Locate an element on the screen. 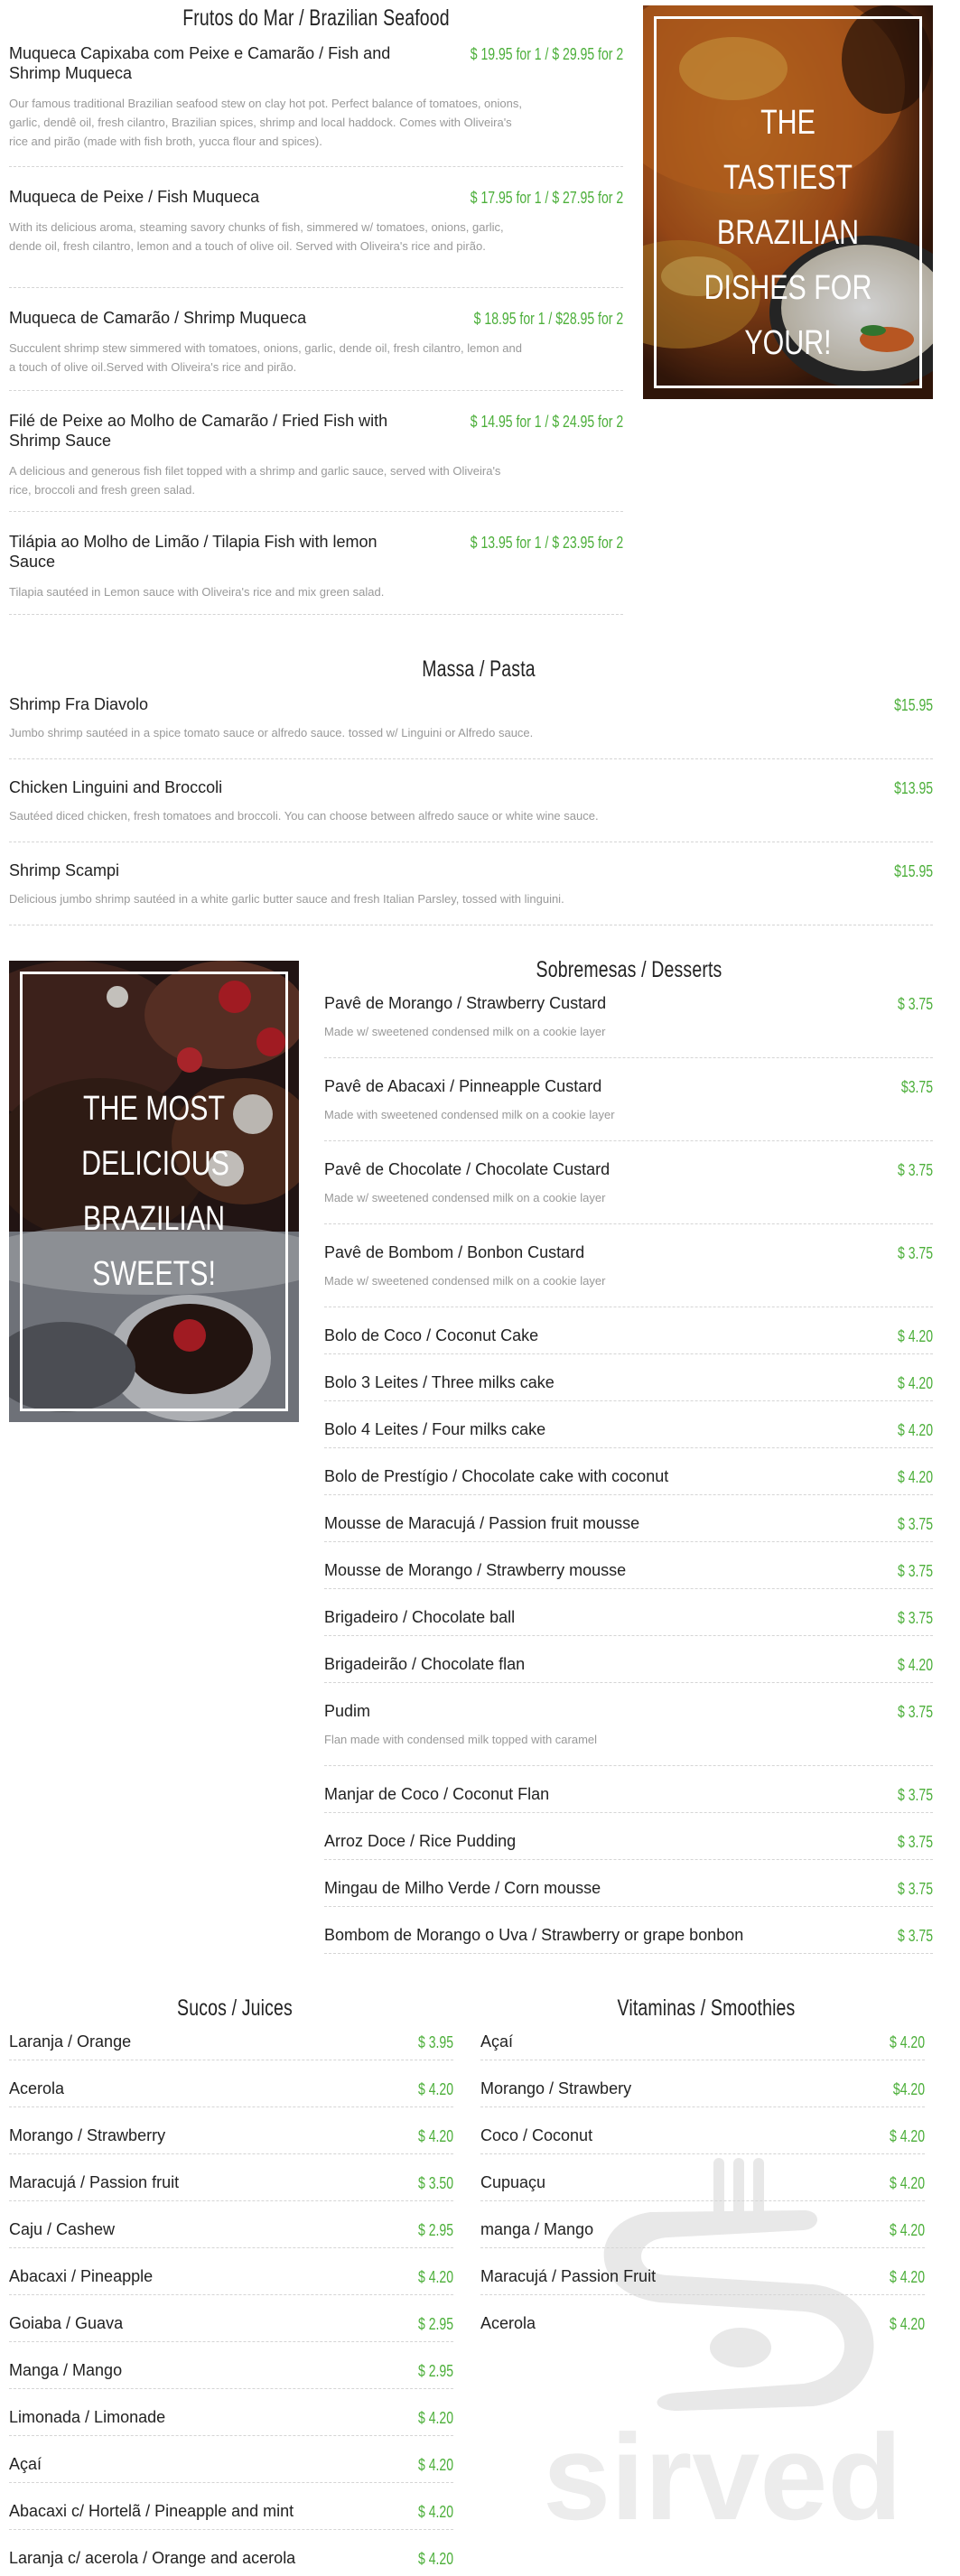 The height and width of the screenshot is (2576, 960). smoothie-item: $ 4.20 Cupuaçu is located at coordinates (702, 2177).